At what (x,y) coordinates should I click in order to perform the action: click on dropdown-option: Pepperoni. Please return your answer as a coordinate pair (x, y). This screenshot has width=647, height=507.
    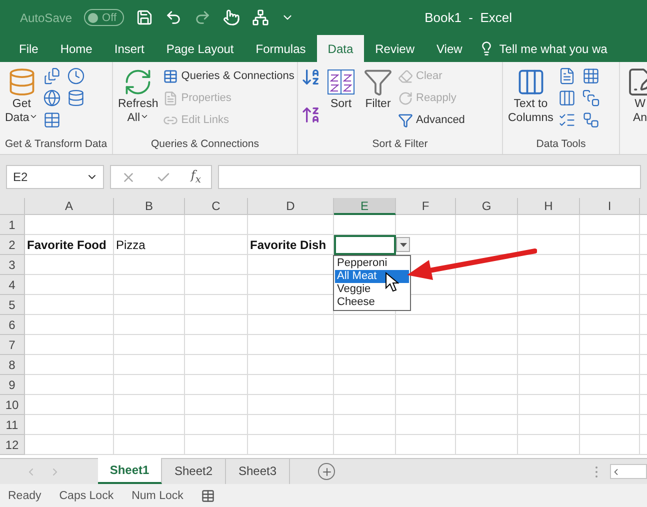
    Looking at the image, I should click on (372, 263).